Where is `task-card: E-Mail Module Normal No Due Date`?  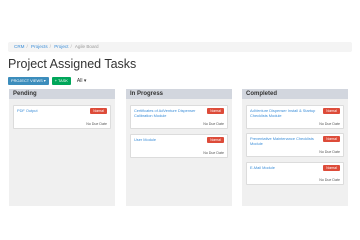
task-card: E-Mail Module Normal No Due Date is located at coordinates (295, 173).